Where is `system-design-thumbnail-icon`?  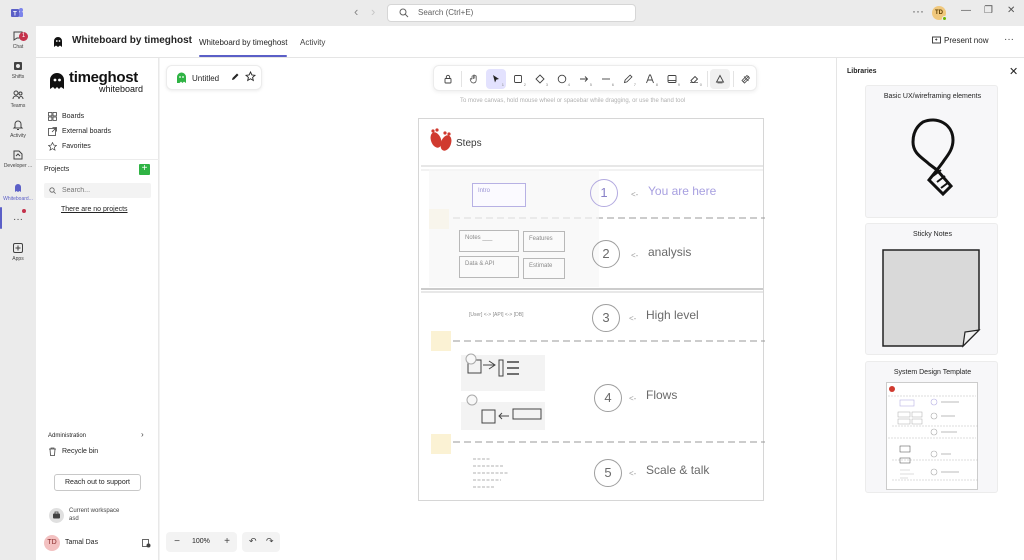
system-design-thumbnail-icon is located at coordinates (932, 436).